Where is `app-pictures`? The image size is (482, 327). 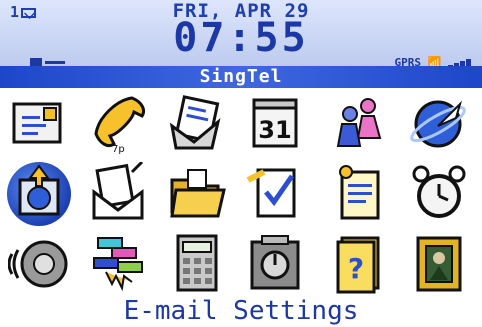 app-pictures is located at coordinates (439, 263).